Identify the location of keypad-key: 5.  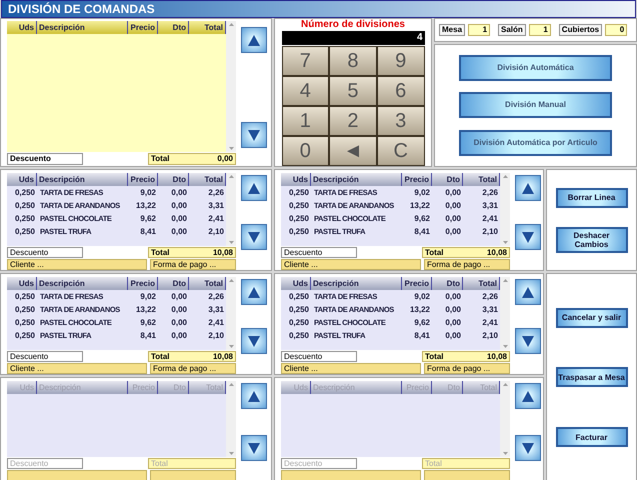
(353, 91).